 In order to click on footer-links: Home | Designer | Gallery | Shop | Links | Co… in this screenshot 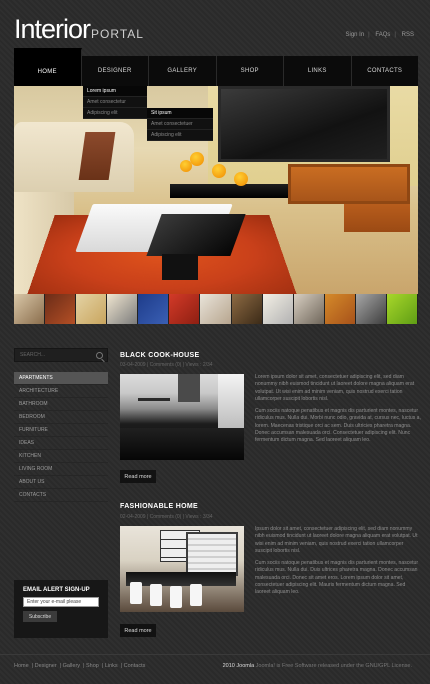, I will do `click(80, 666)`.